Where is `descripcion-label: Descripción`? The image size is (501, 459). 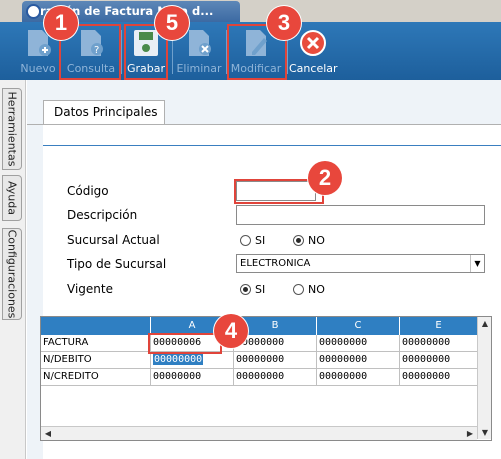 descripcion-label: Descripción is located at coordinates (102, 215).